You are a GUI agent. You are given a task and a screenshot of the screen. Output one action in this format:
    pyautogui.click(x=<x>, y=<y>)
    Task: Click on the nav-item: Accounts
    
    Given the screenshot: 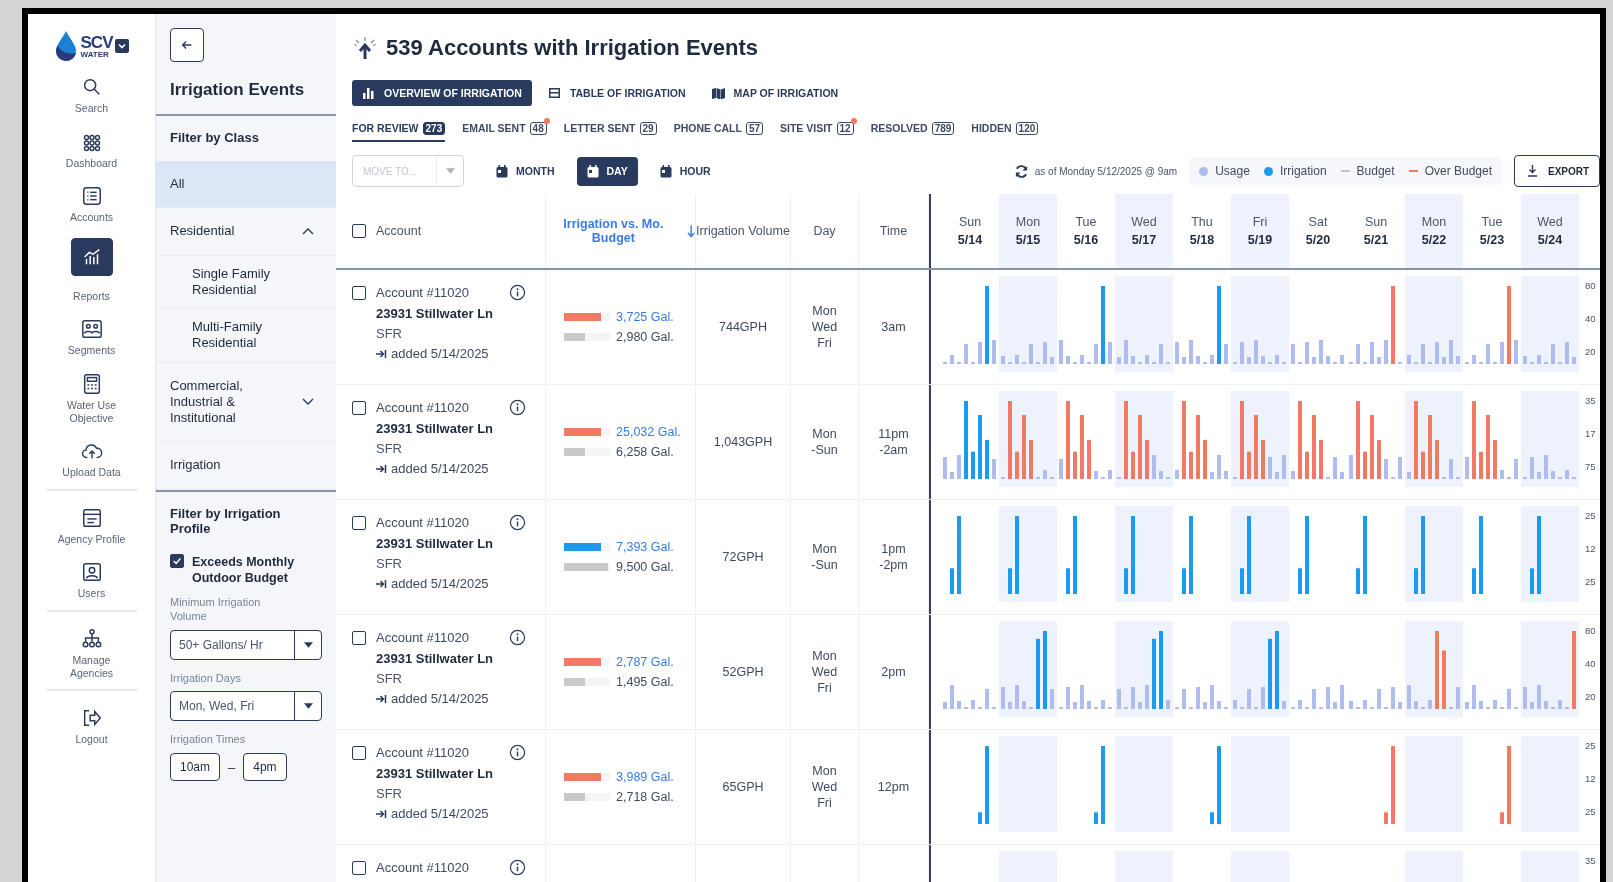 What is the action you would take?
    pyautogui.click(x=91, y=203)
    